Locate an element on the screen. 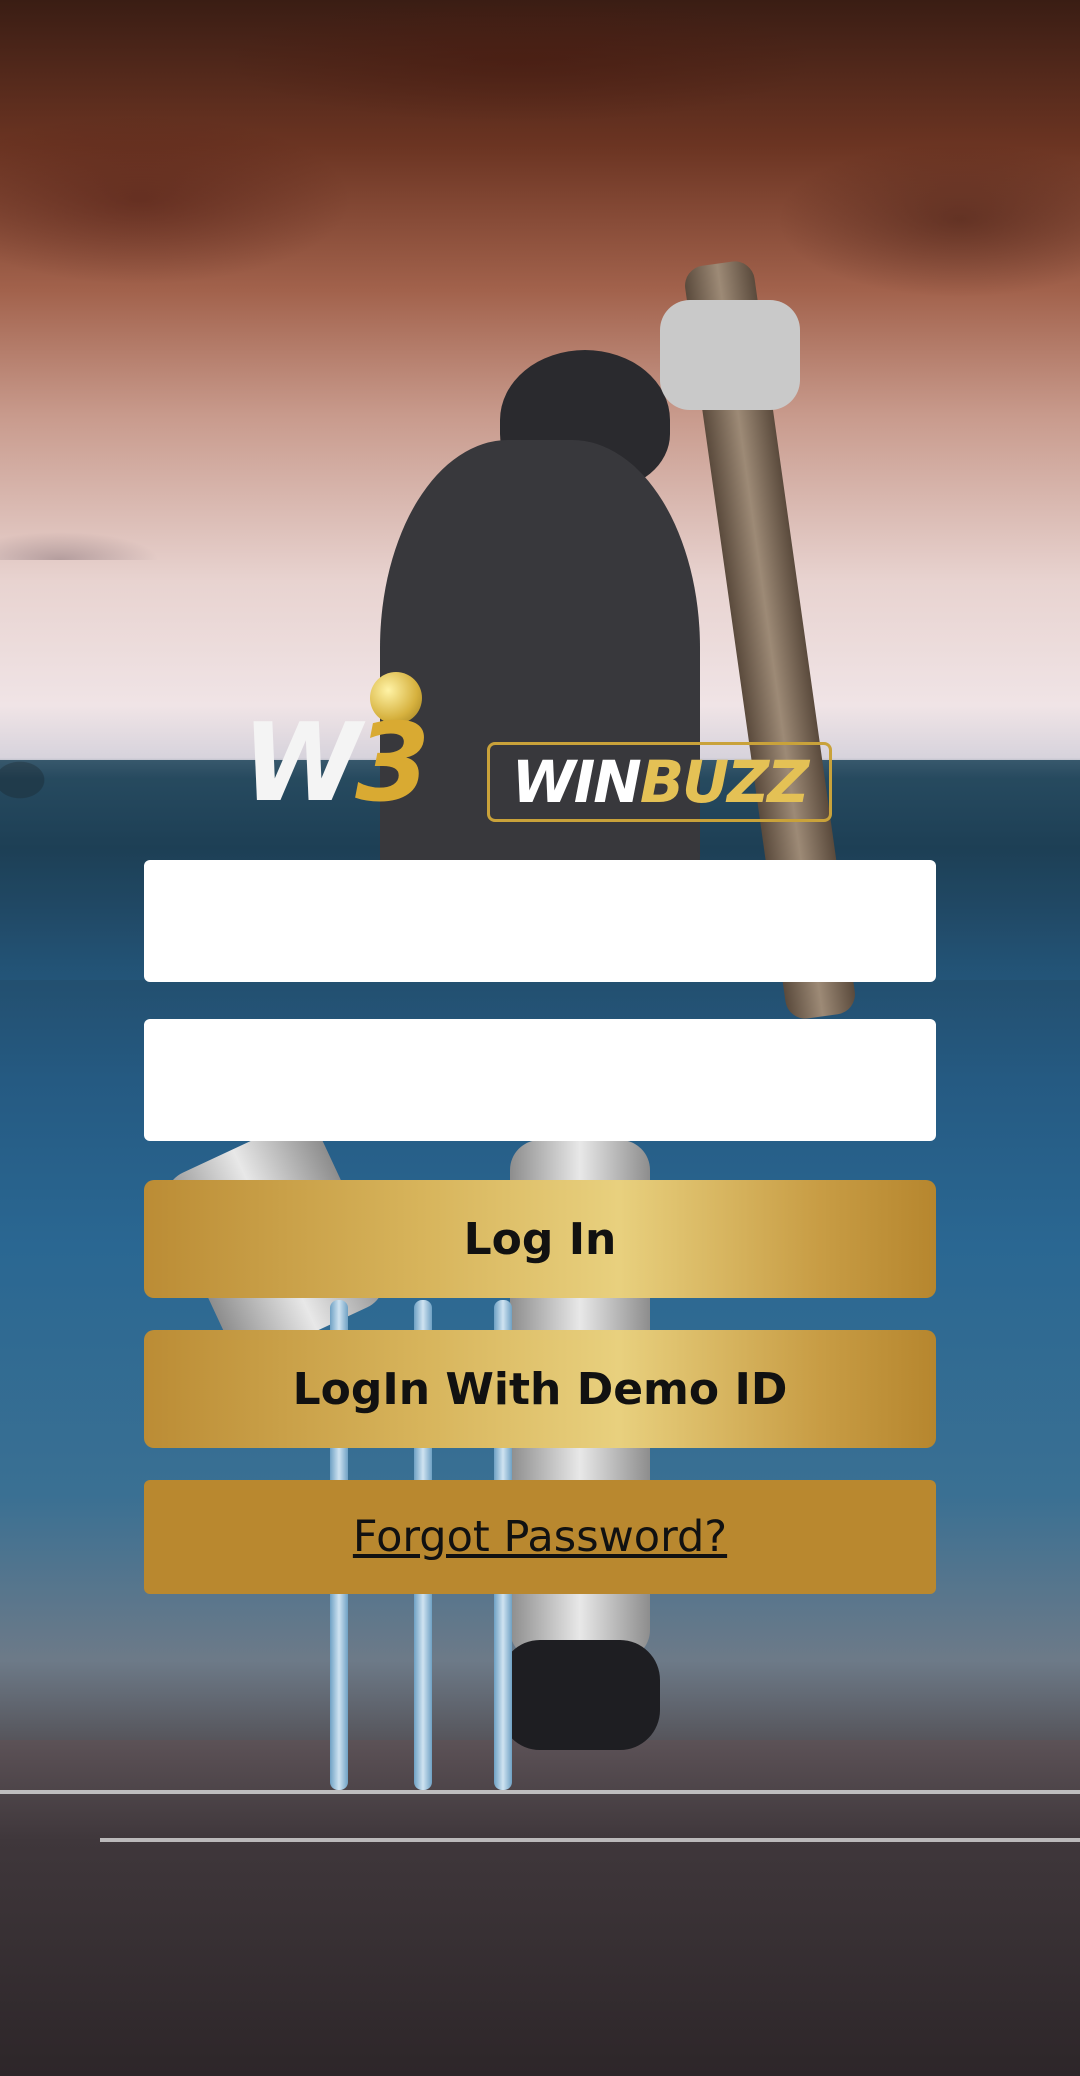 Image resolution: width=1080 pixels, height=2076 pixels. player-shoe-illustration is located at coordinates (580, 1695).